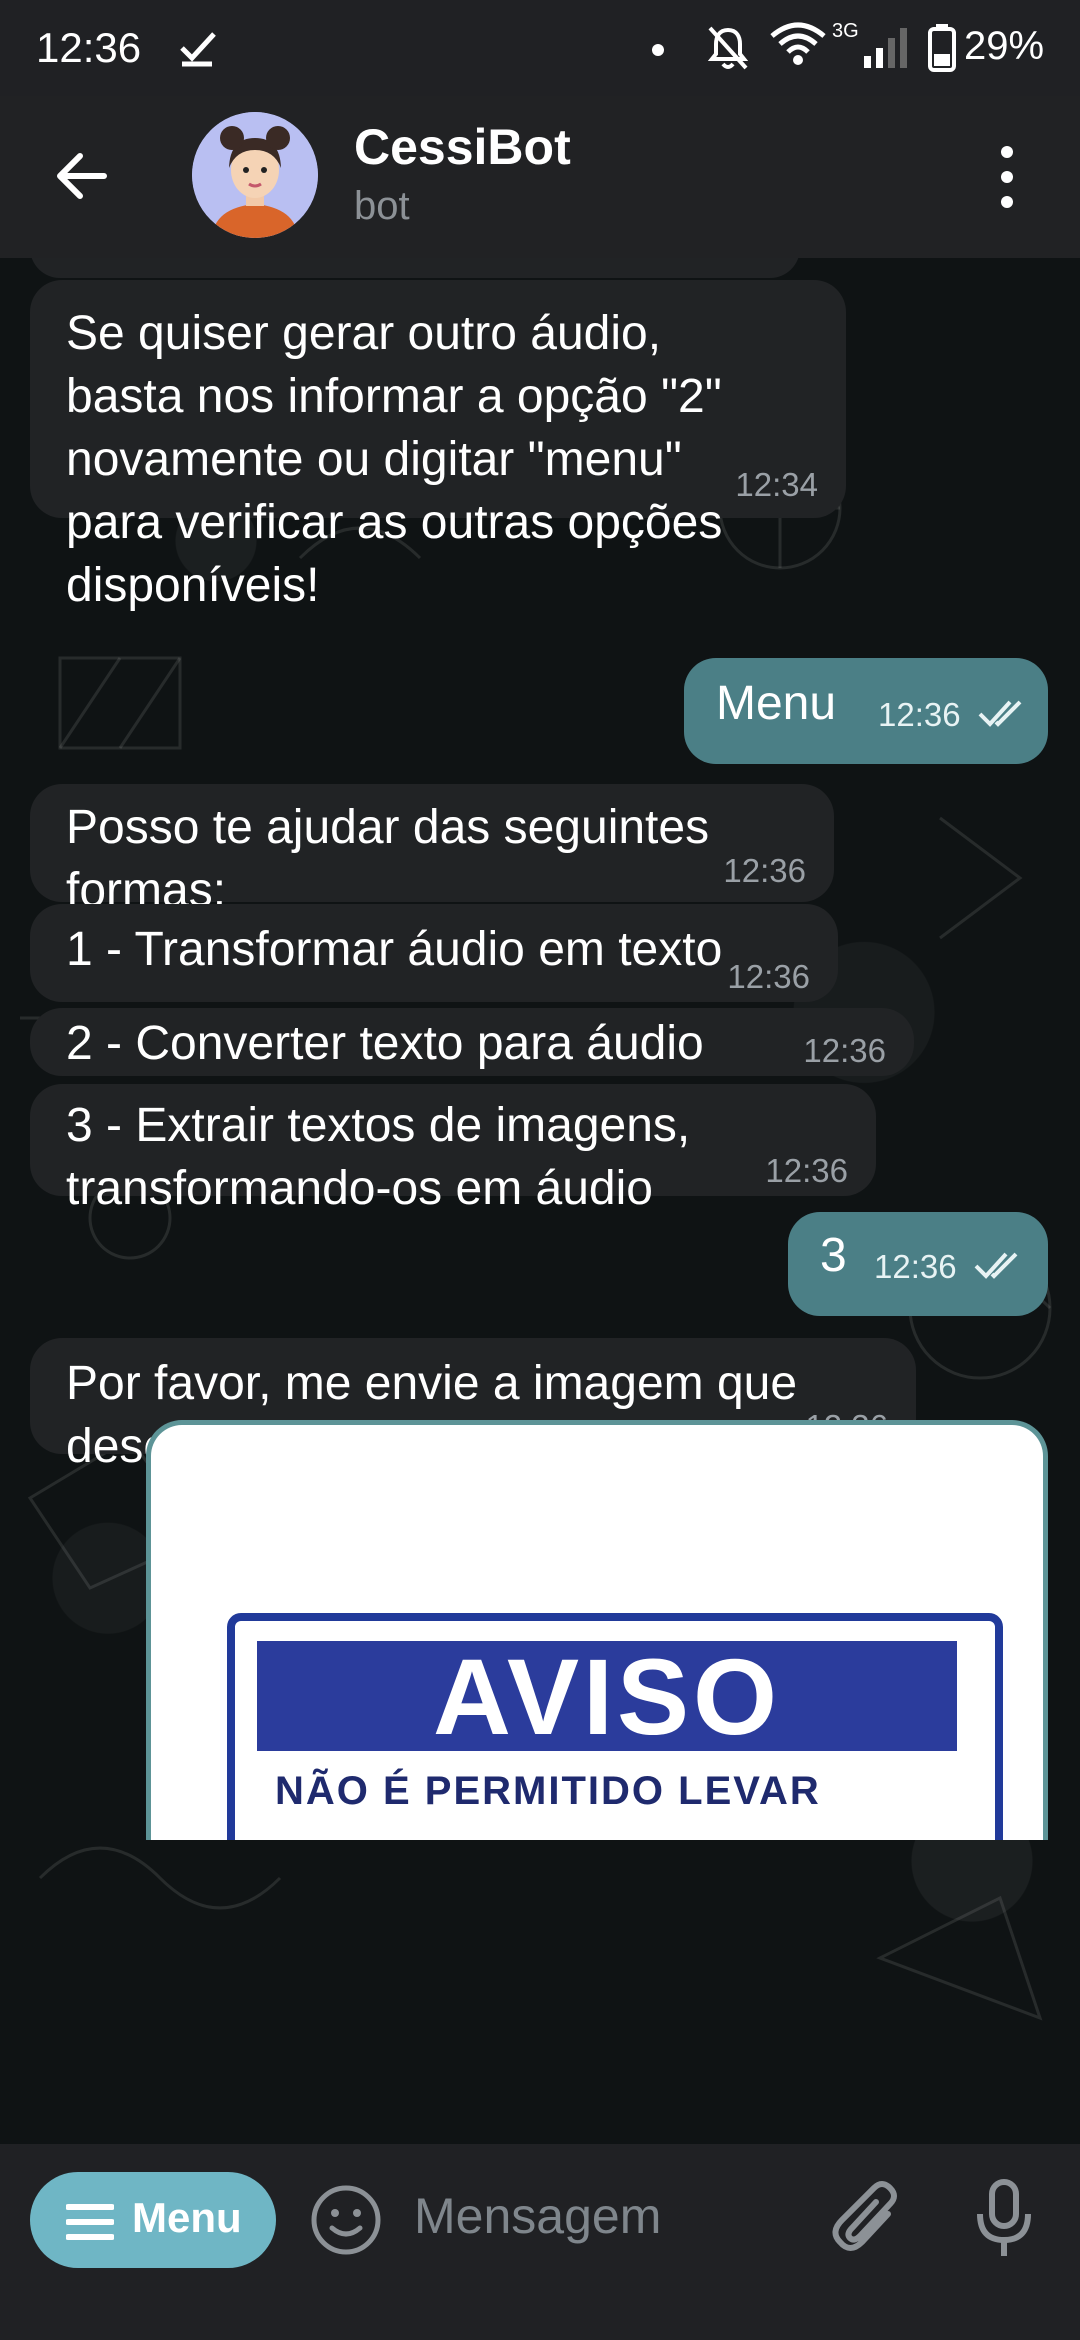 This screenshot has height=2340, width=1080. What do you see at coordinates (866, 711) in the screenshot?
I see `message-bubble-outgoing: Menu 12:36` at bounding box center [866, 711].